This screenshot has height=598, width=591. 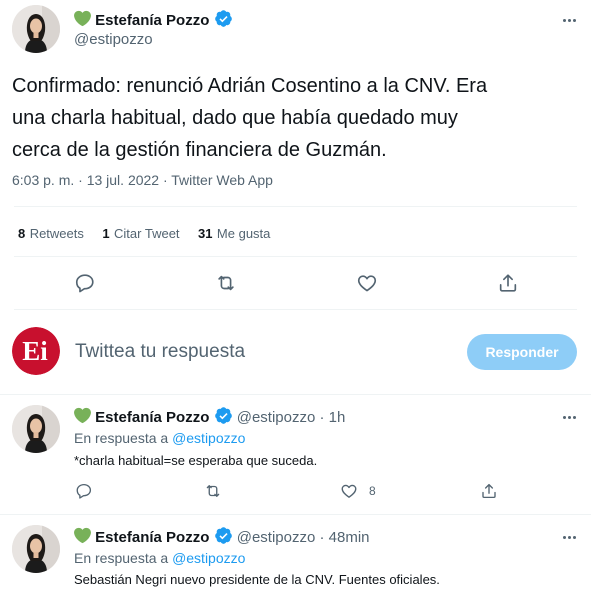 I want to click on likes-stat: 31 Me gusta, so click(x=234, y=233).